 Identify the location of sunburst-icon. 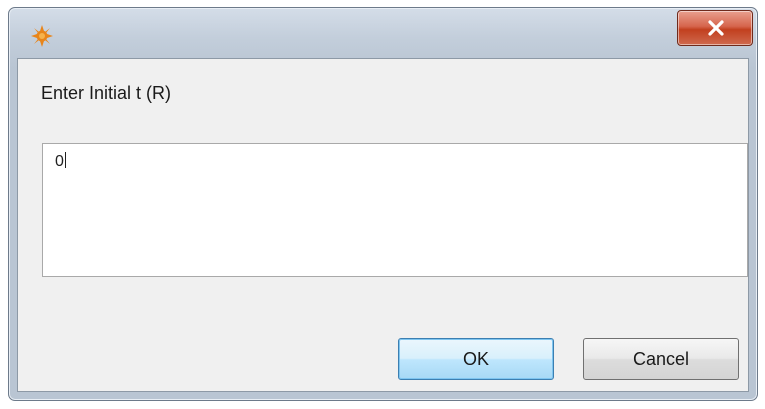
(42, 36).